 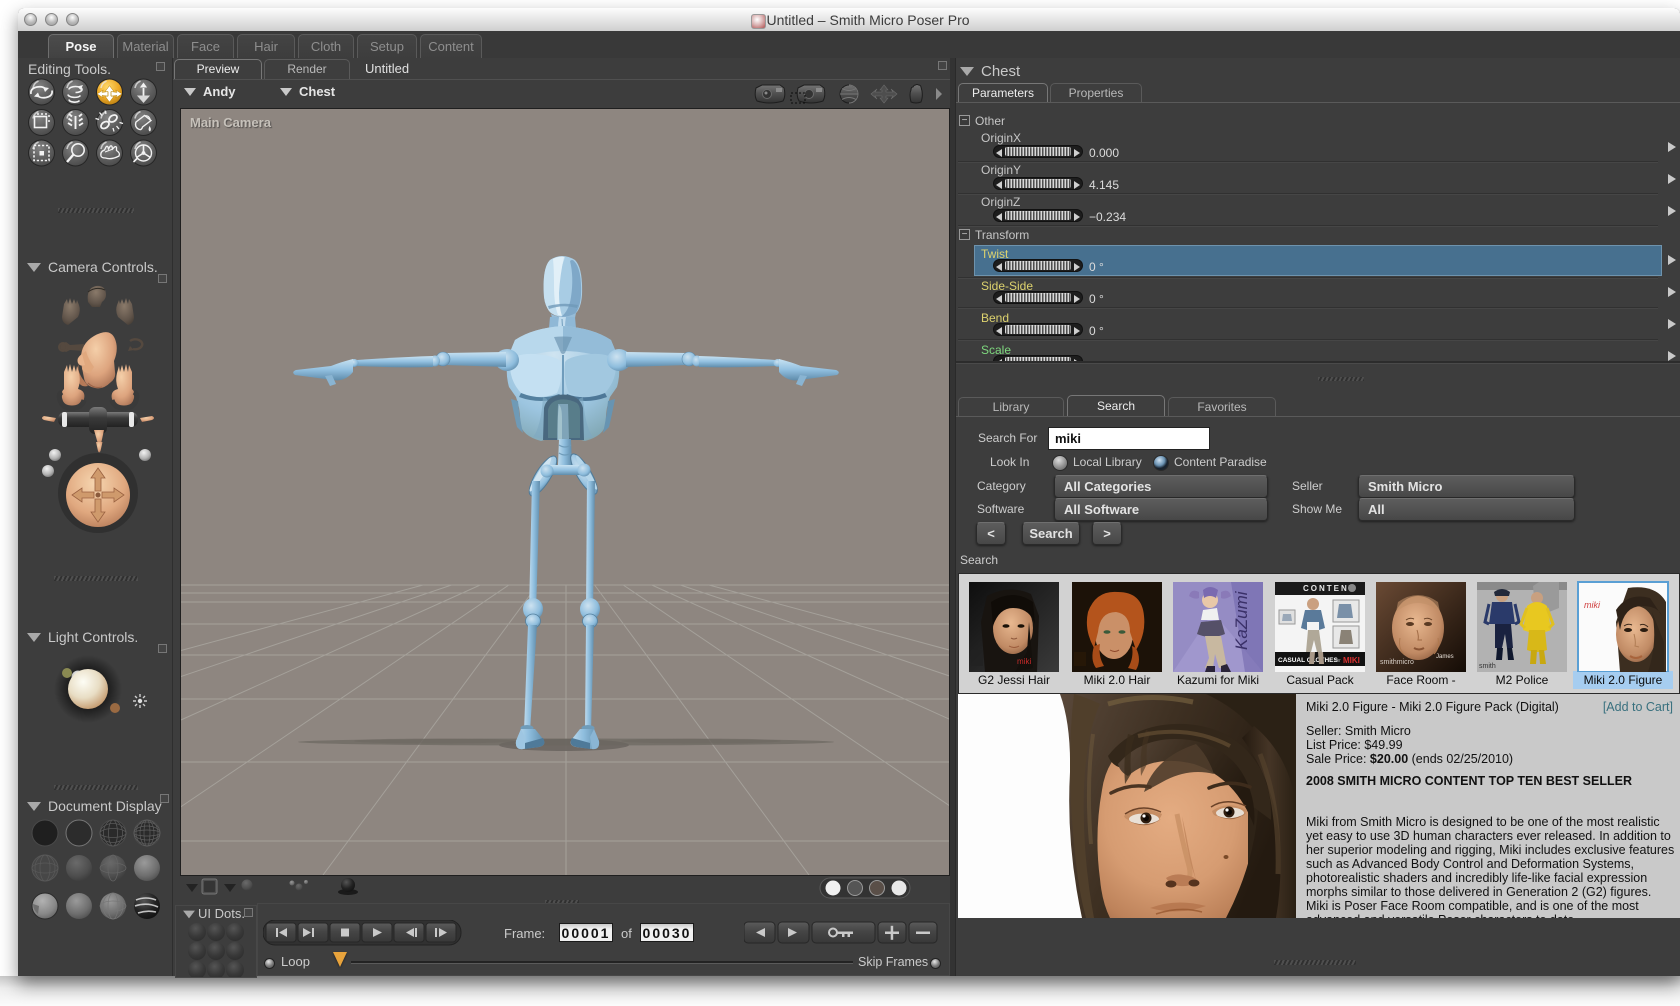 What do you see at coordinates (1241, 620) in the screenshot?
I see `svg-text: KaZumi` at bounding box center [1241, 620].